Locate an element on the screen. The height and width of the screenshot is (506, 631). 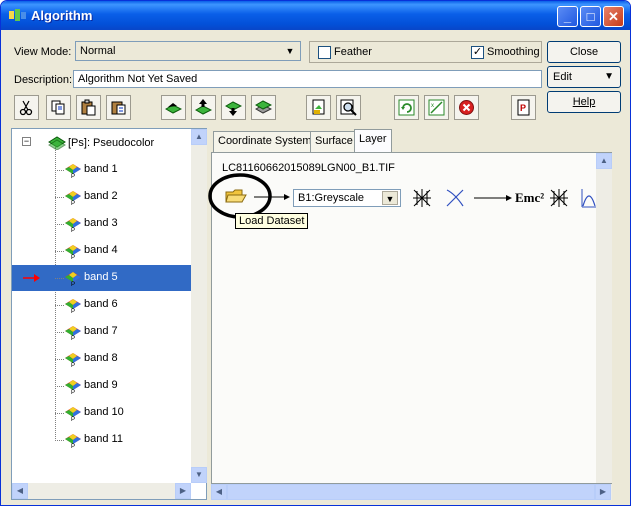
paste-special-button is located at coordinates (118, 107).